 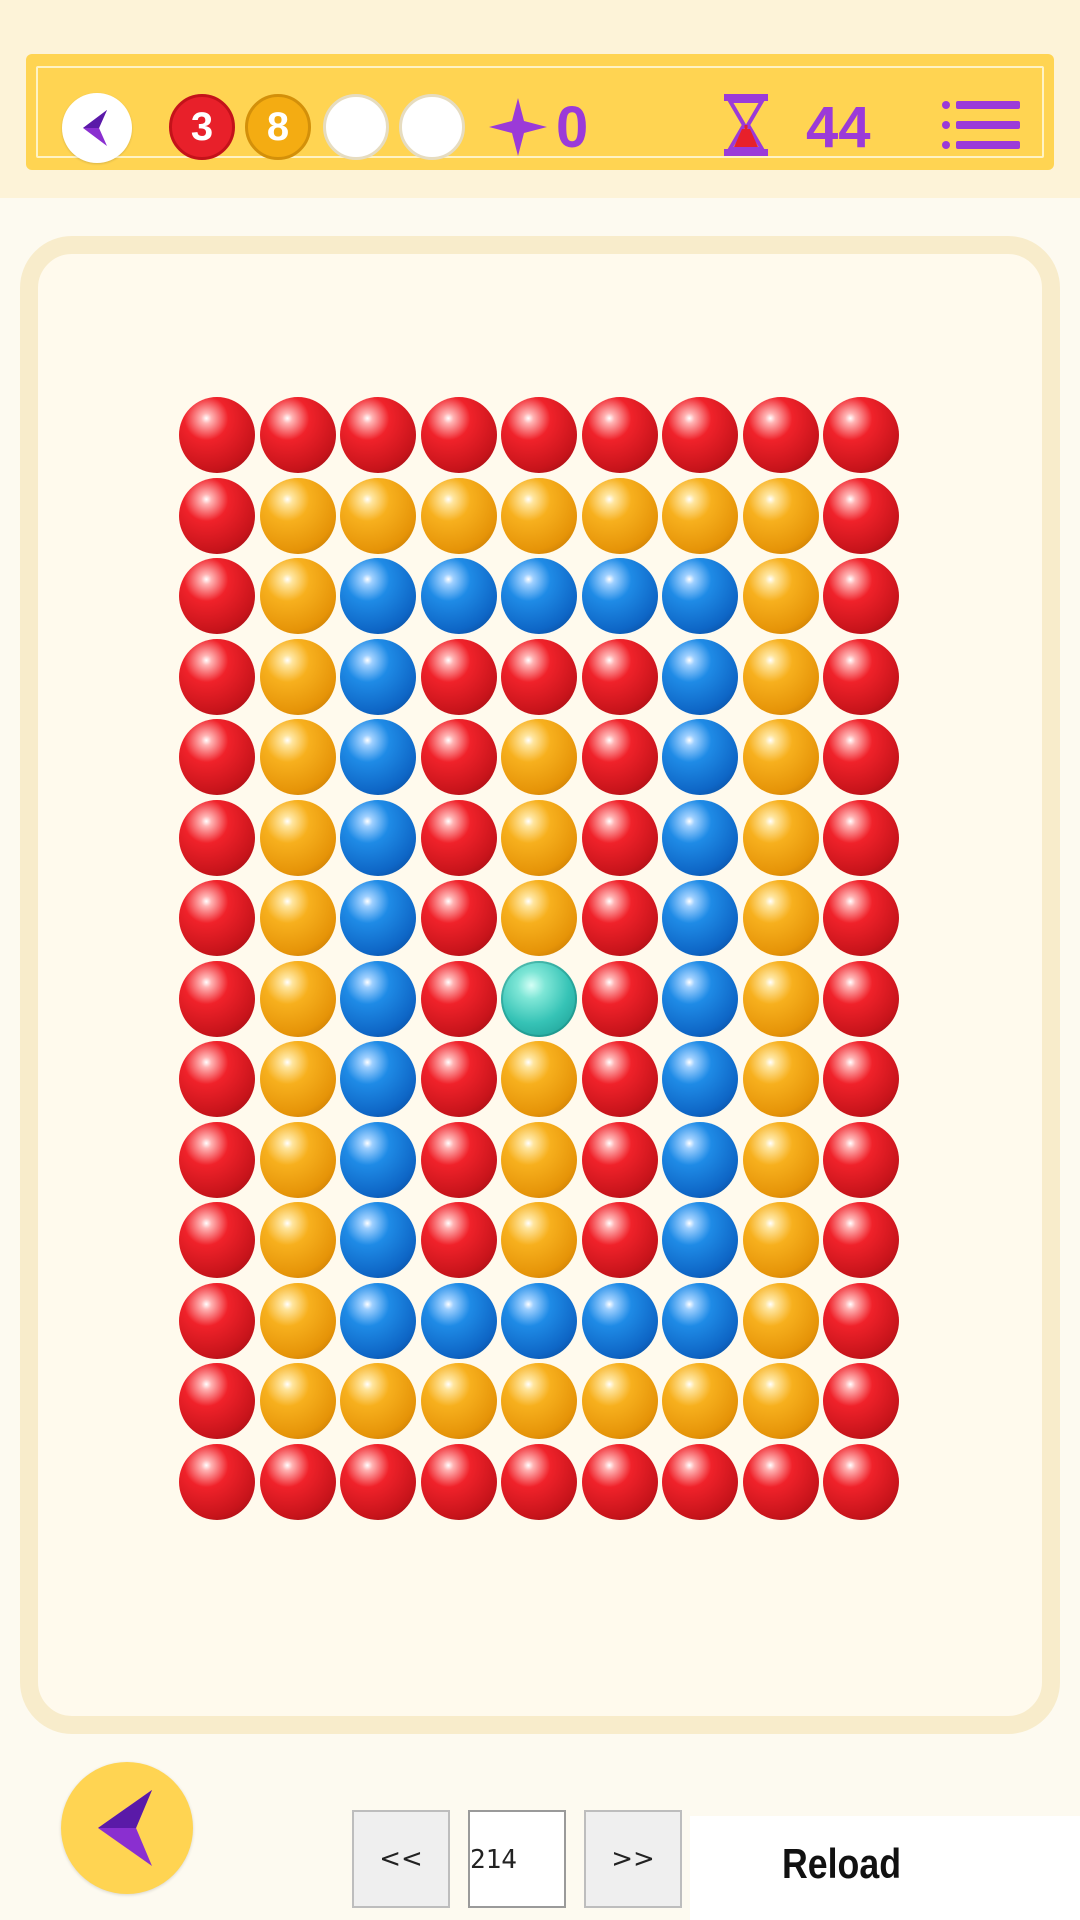 I want to click on back-button, so click(x=97, y=128).